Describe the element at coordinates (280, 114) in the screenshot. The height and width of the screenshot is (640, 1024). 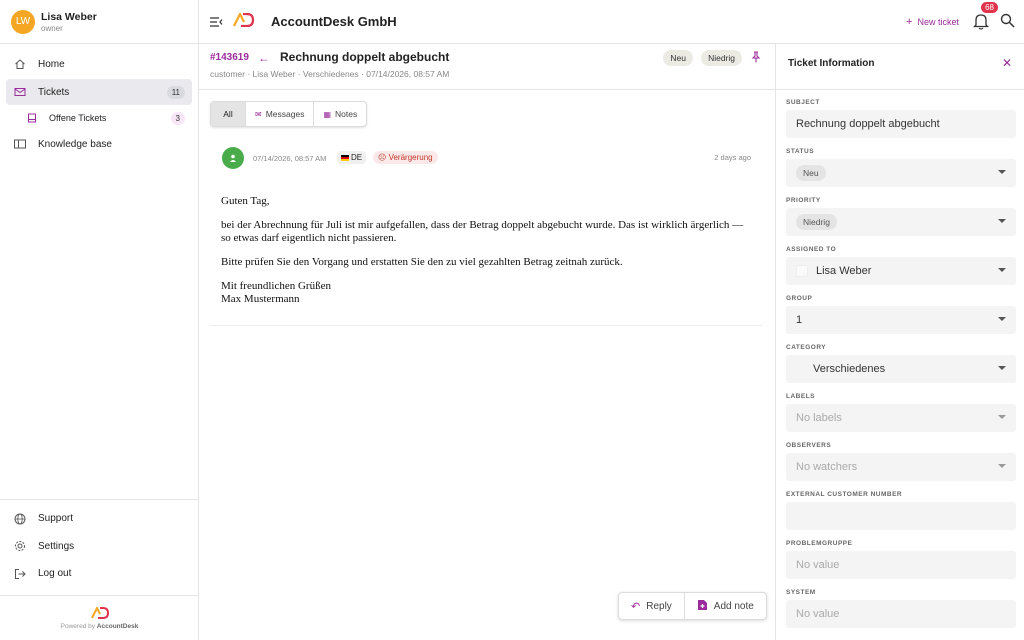
I see `tab-messages: ✉ Messages` at that location.